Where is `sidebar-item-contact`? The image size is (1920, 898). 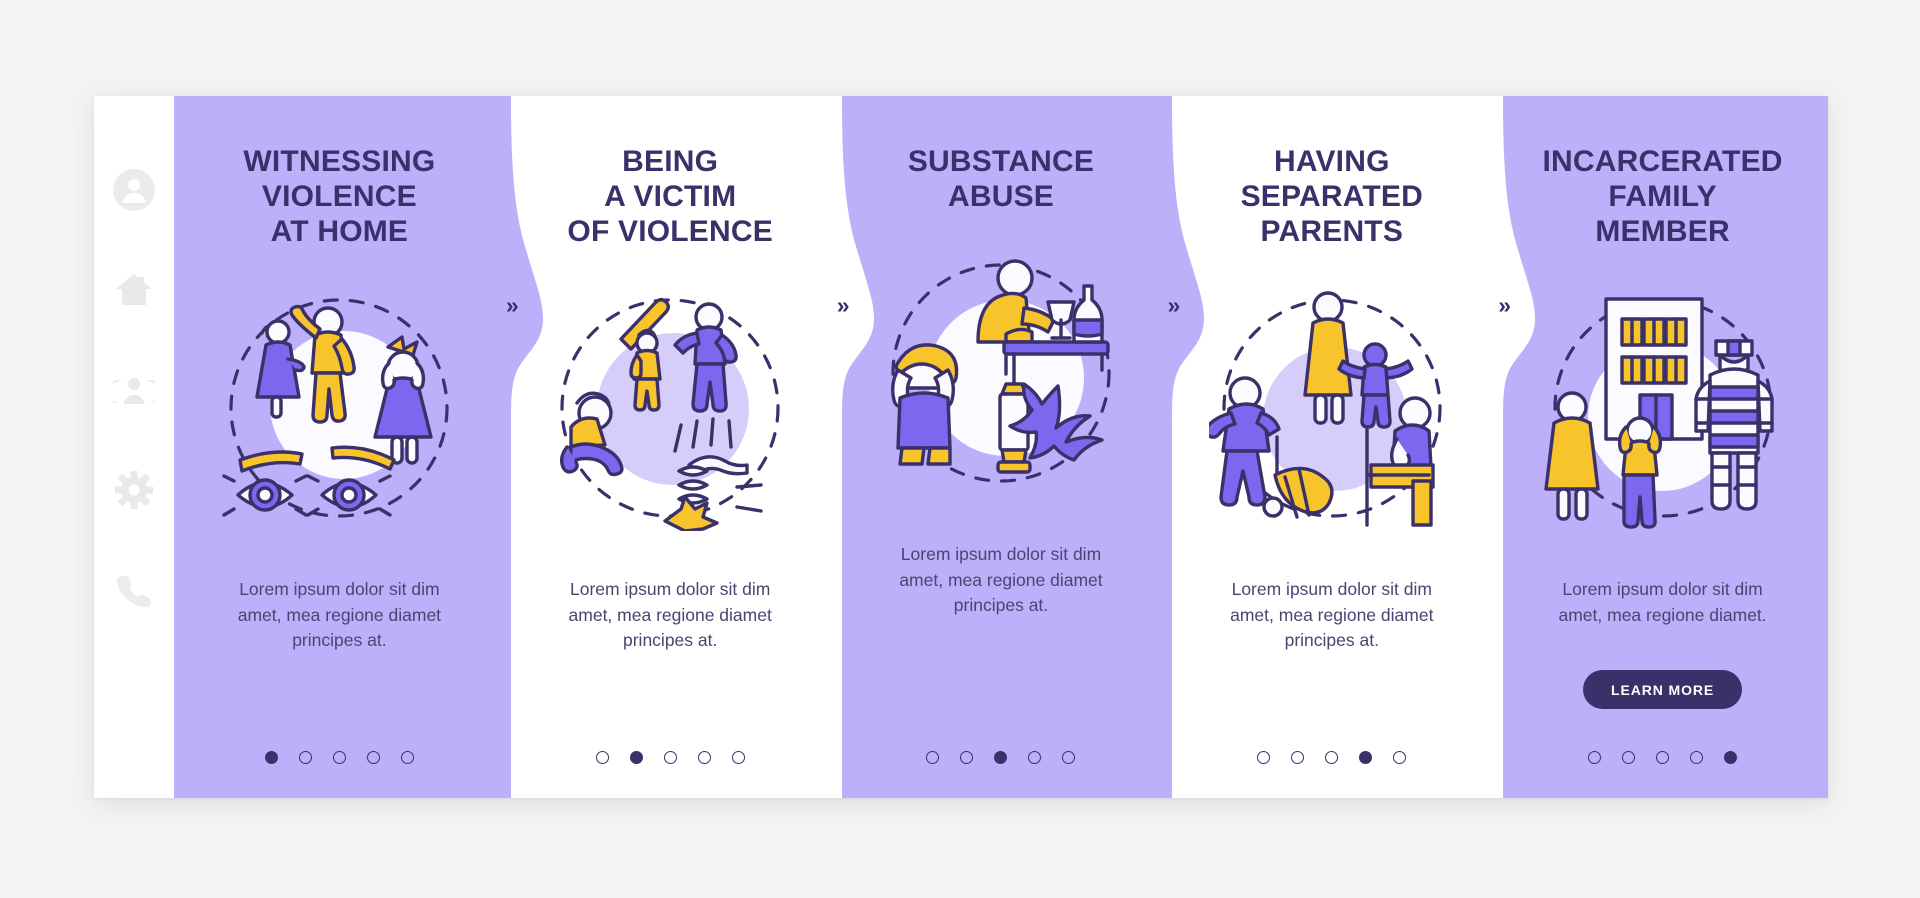 sidebar-item-contact is located at coordinates (134, 590).